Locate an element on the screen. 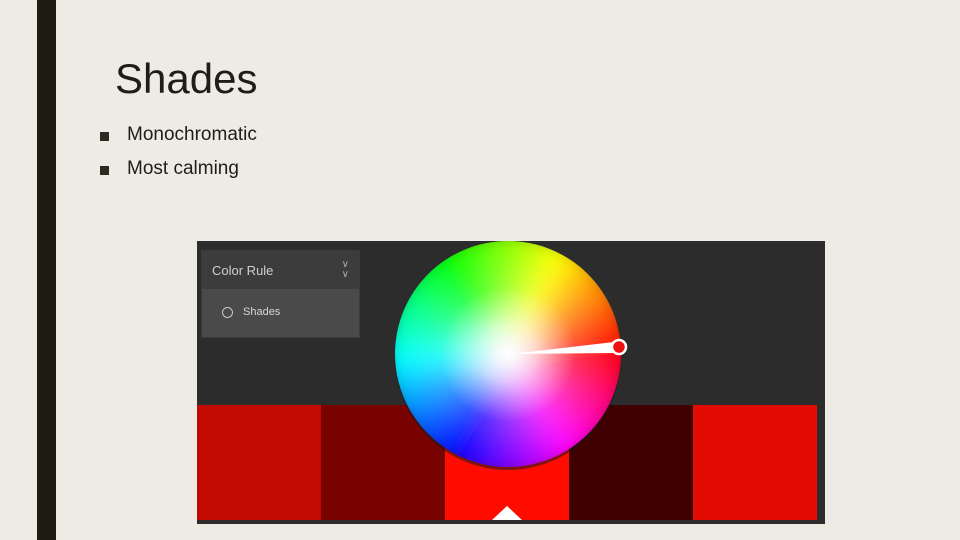 Image resolution: width=960 pixels, height=540 pixels. bullet-text: Monochromatic is located at coordinates (192, 134).